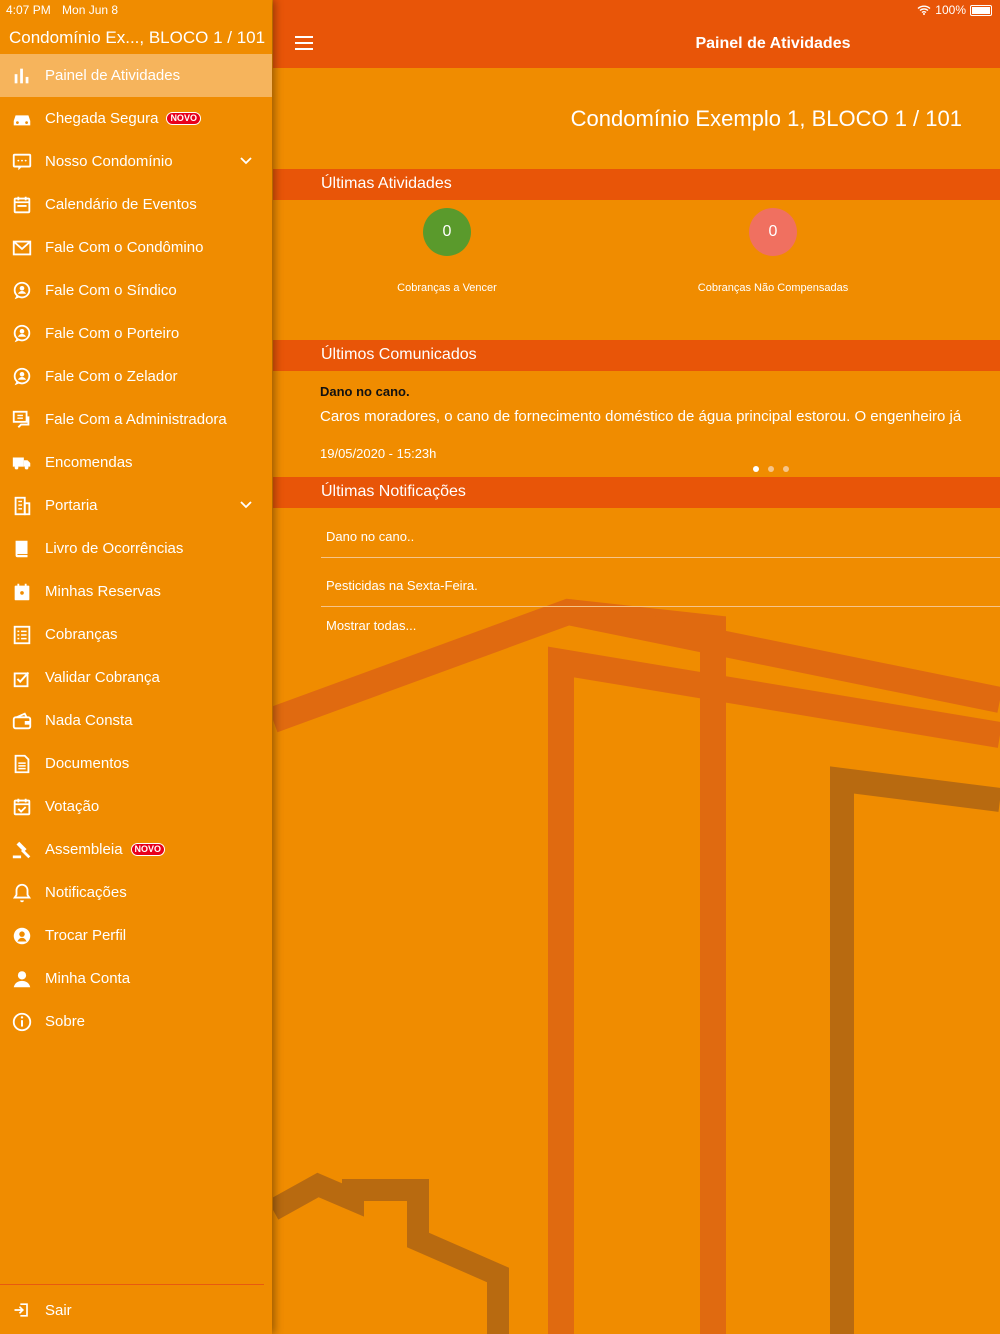 Image resolution: width=1000 pixels, height=1334 pixels. Describe the element at coordinates (136, 892) in the screenshot. I see `sidebar-item-notificacoes: Notificações` at that location.